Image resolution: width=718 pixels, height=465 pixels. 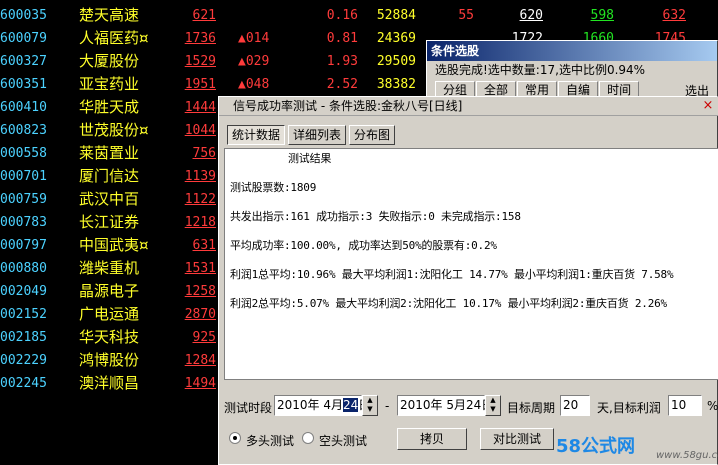 I want to click on stock-code: 002229, so click(x=23, y=360).